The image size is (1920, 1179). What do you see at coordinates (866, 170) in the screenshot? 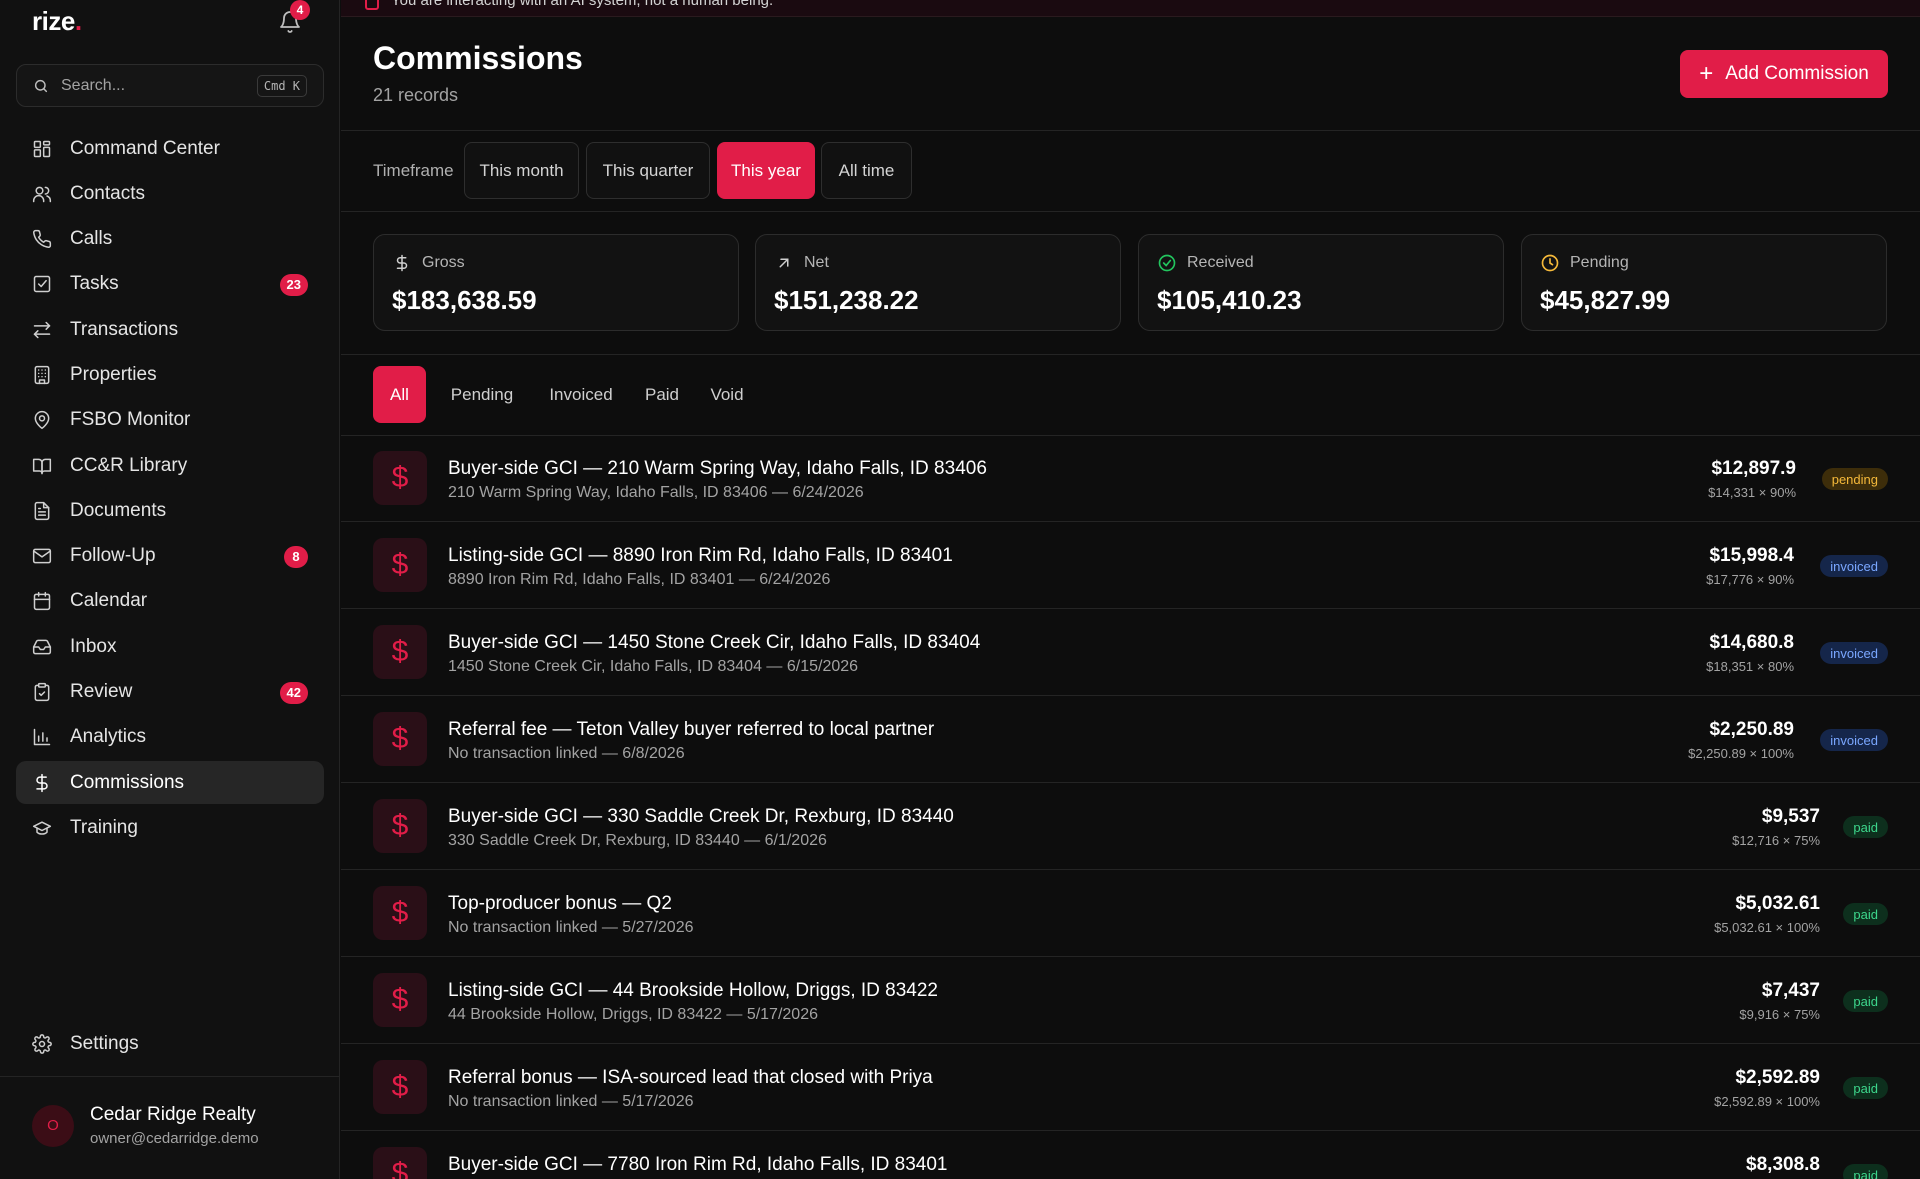
I see `timeframe-all-time: All time` at bounding box center [866, 170].